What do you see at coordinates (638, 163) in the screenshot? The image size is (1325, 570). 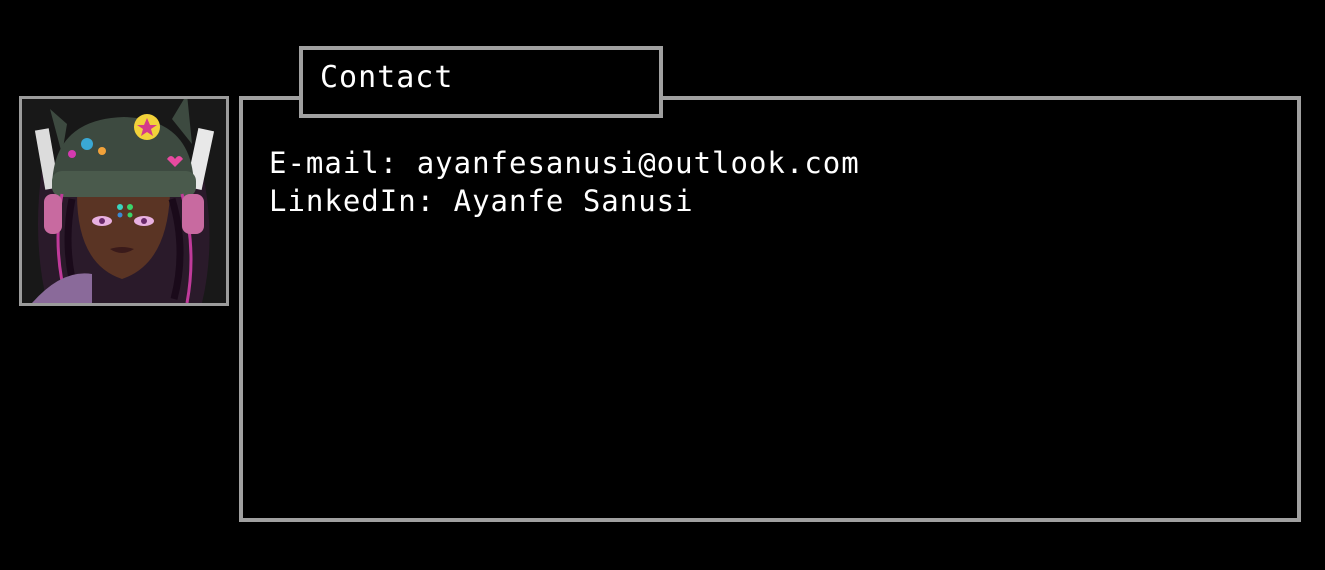 I see `email-value: ayanfesanusi@outlook.com` at bounding box center [638, 163].